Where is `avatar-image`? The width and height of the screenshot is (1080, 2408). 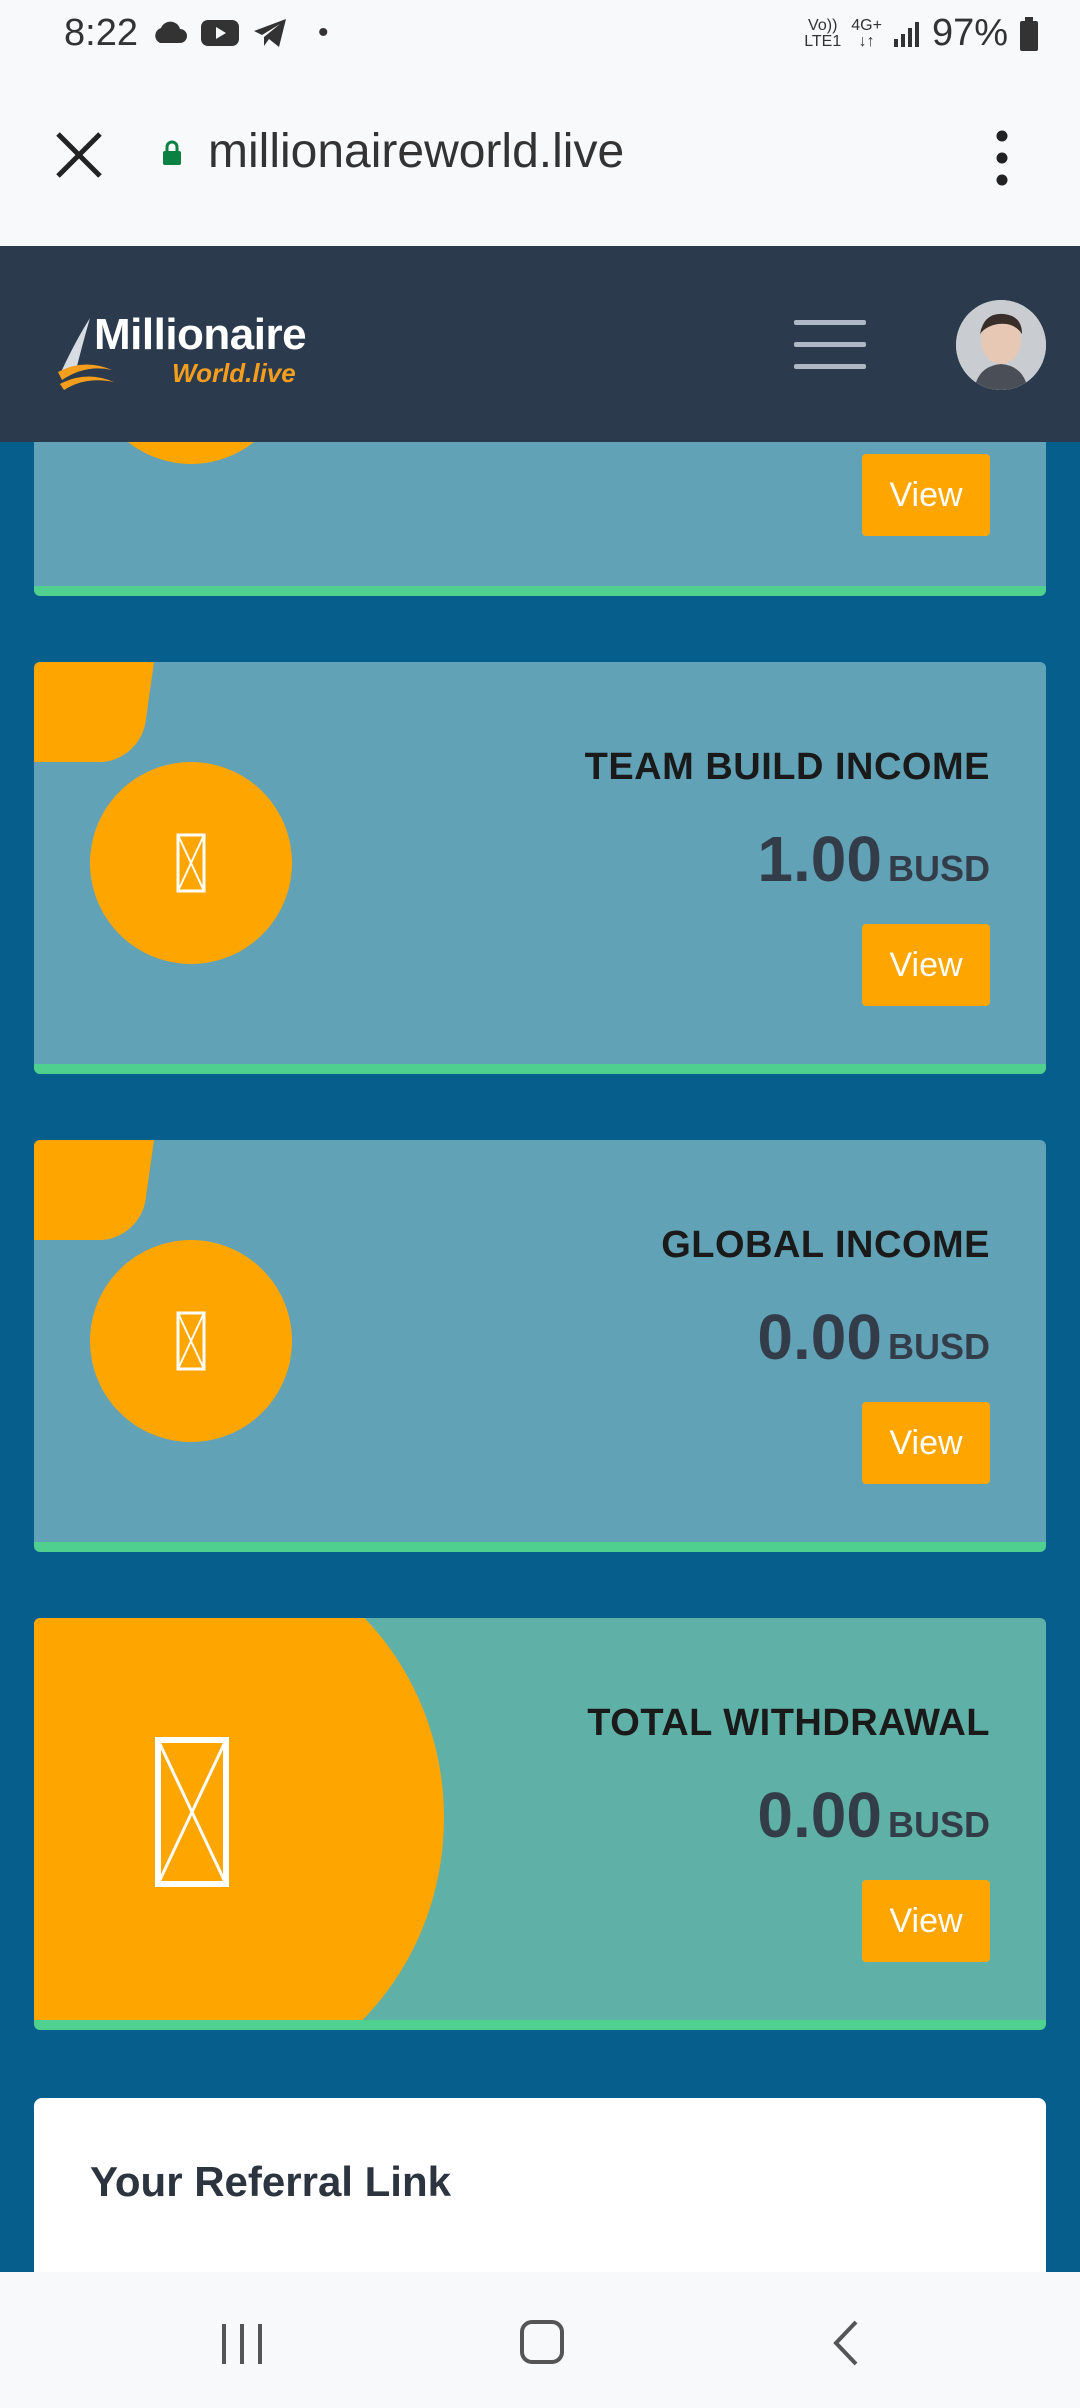
avatar-image is located at coordinates (1001, 345).